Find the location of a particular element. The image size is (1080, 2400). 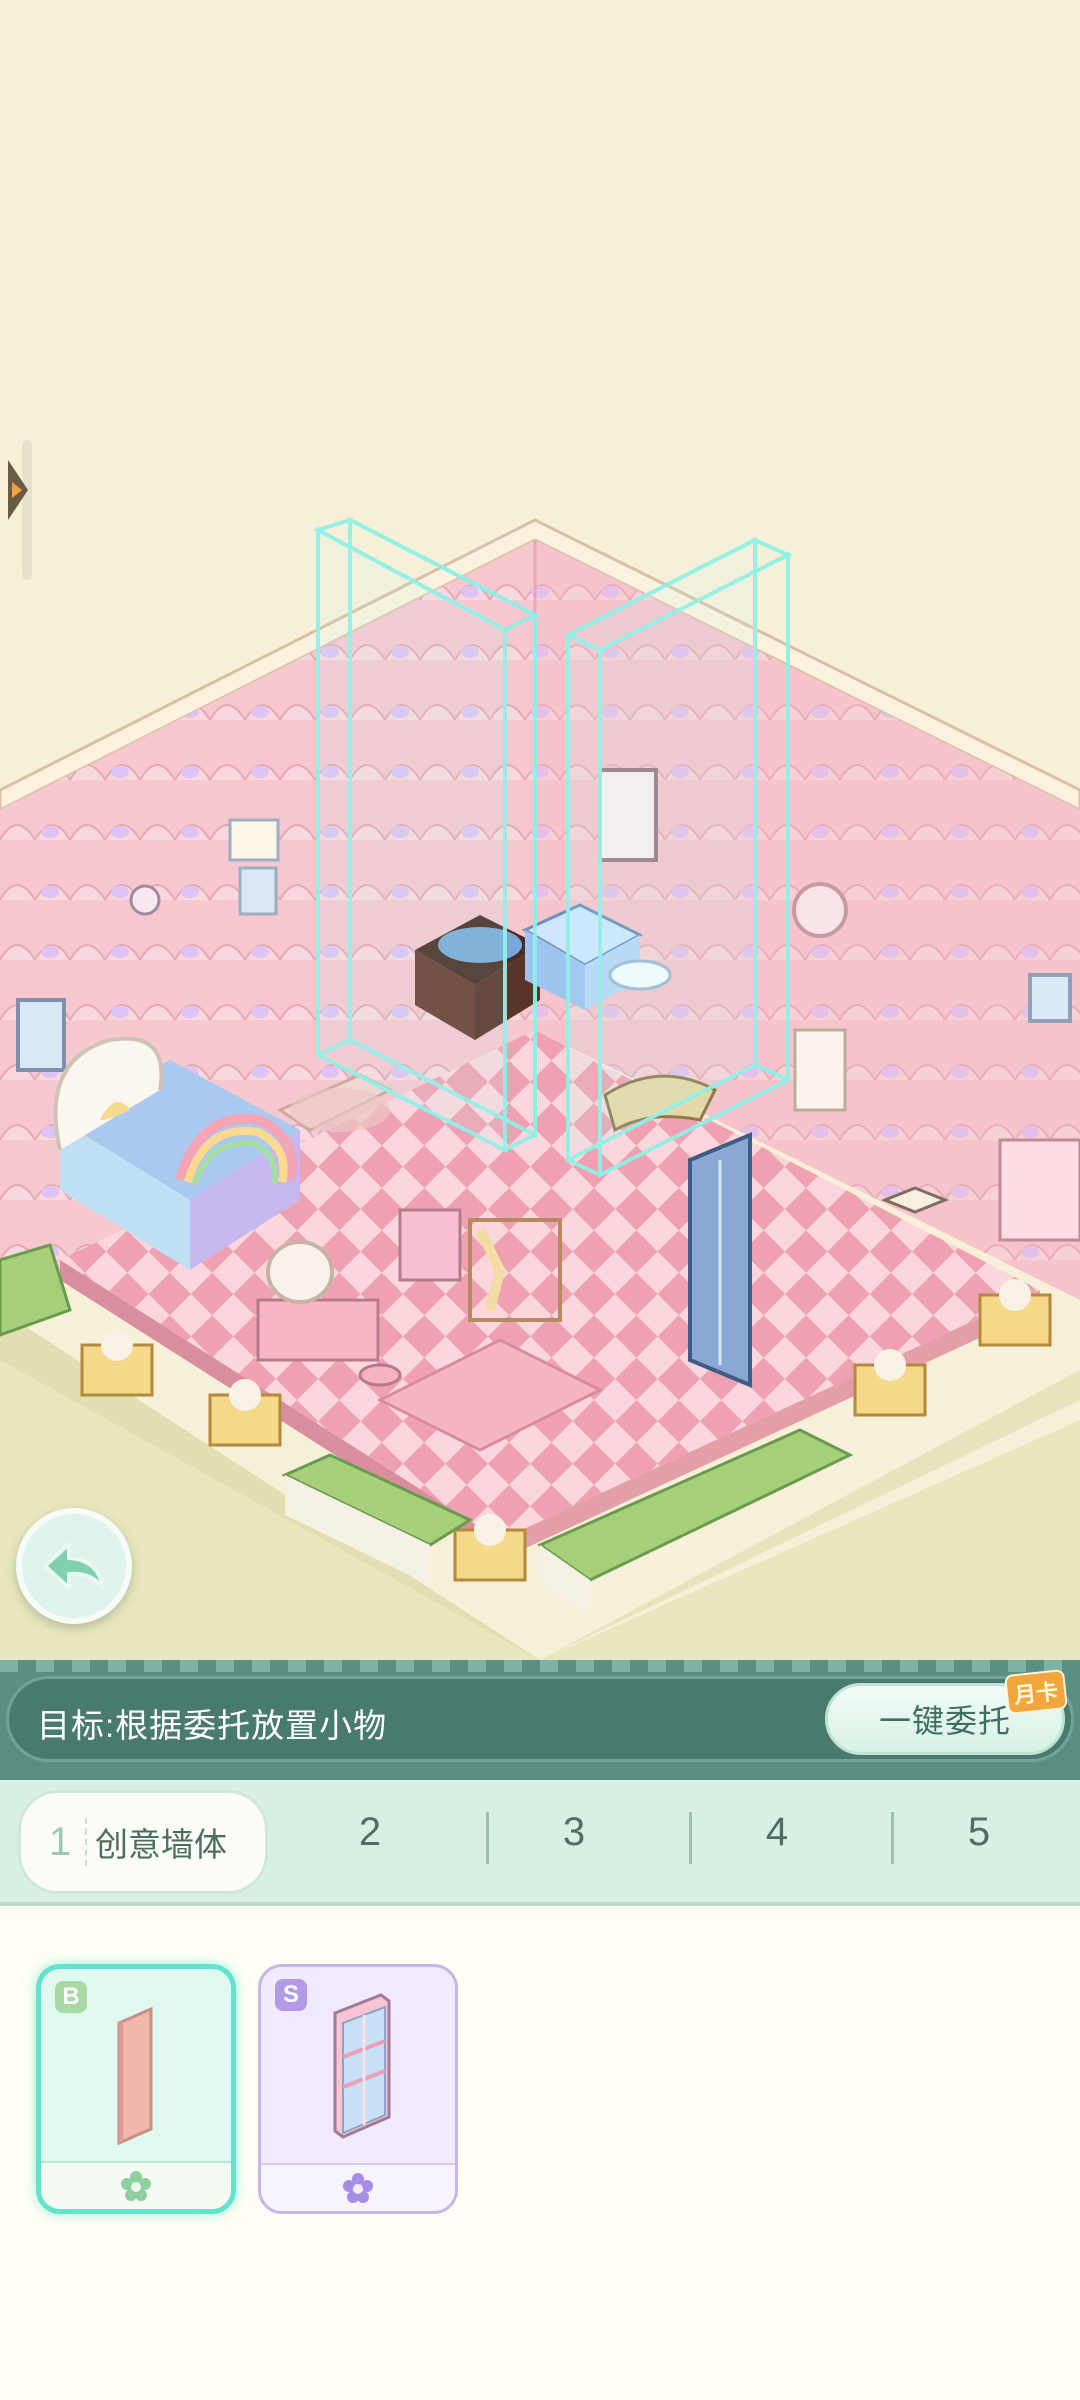

delegate-button-label: 一键委托 is located at coordinates (944, 1721).